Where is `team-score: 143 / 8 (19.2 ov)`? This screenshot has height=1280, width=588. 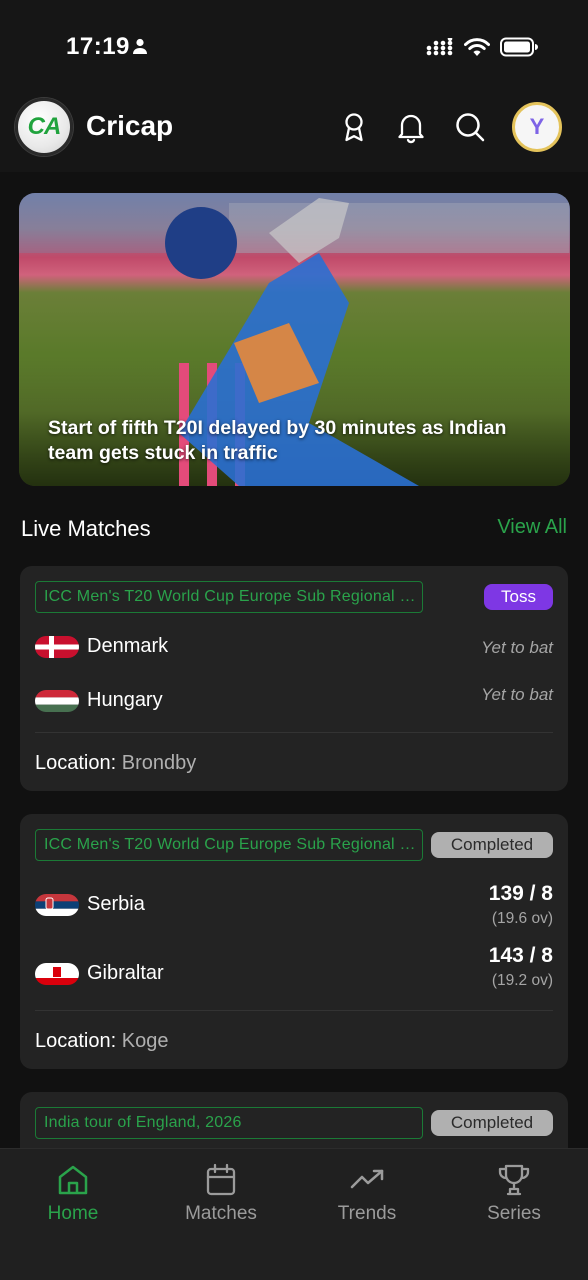
team-score: 143 / 8 (19.2 ov) is located at coordinates (521, 967).